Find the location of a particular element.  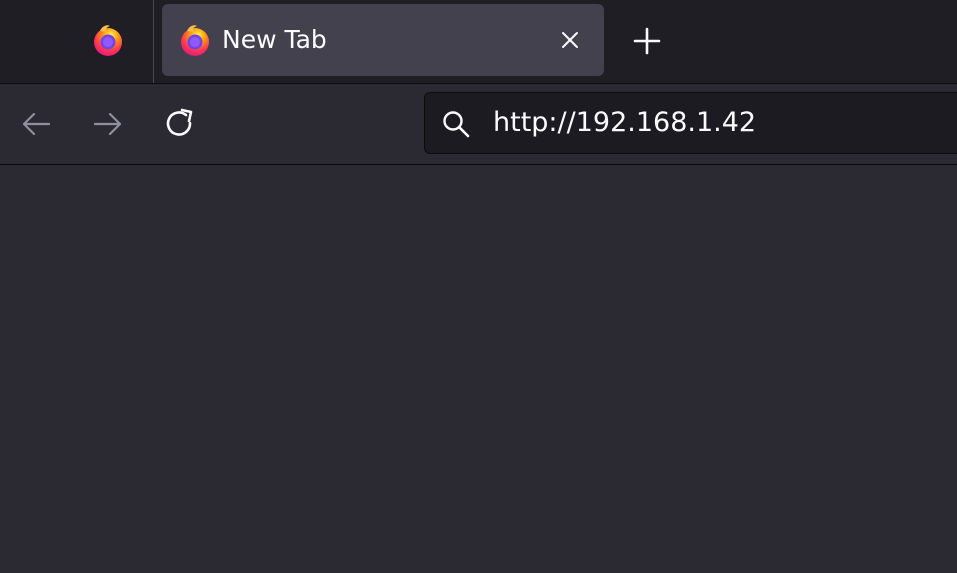

tab-strip: New Tab is located at coordinates (478, 42).